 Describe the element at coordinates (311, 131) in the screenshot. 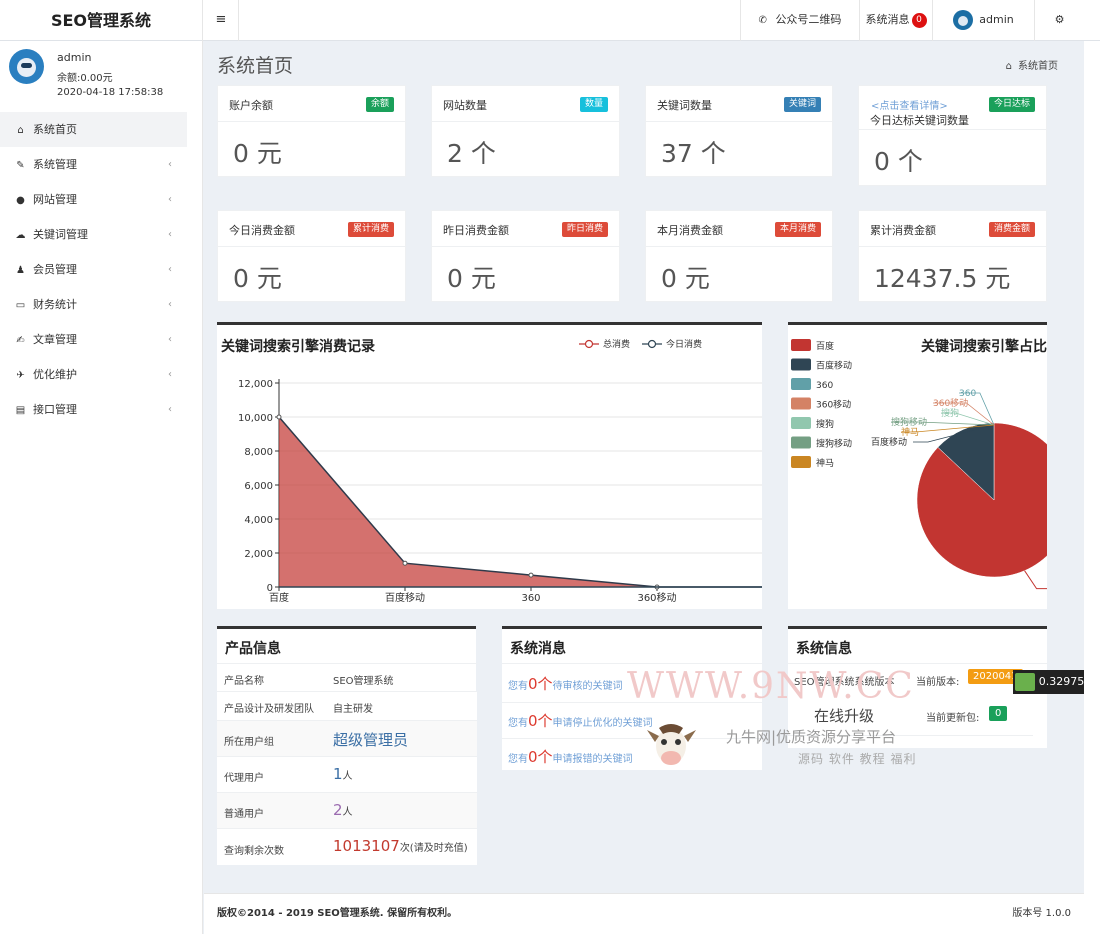

I see `stat-card-balance: 账户余额 余额 0 元` at that location.